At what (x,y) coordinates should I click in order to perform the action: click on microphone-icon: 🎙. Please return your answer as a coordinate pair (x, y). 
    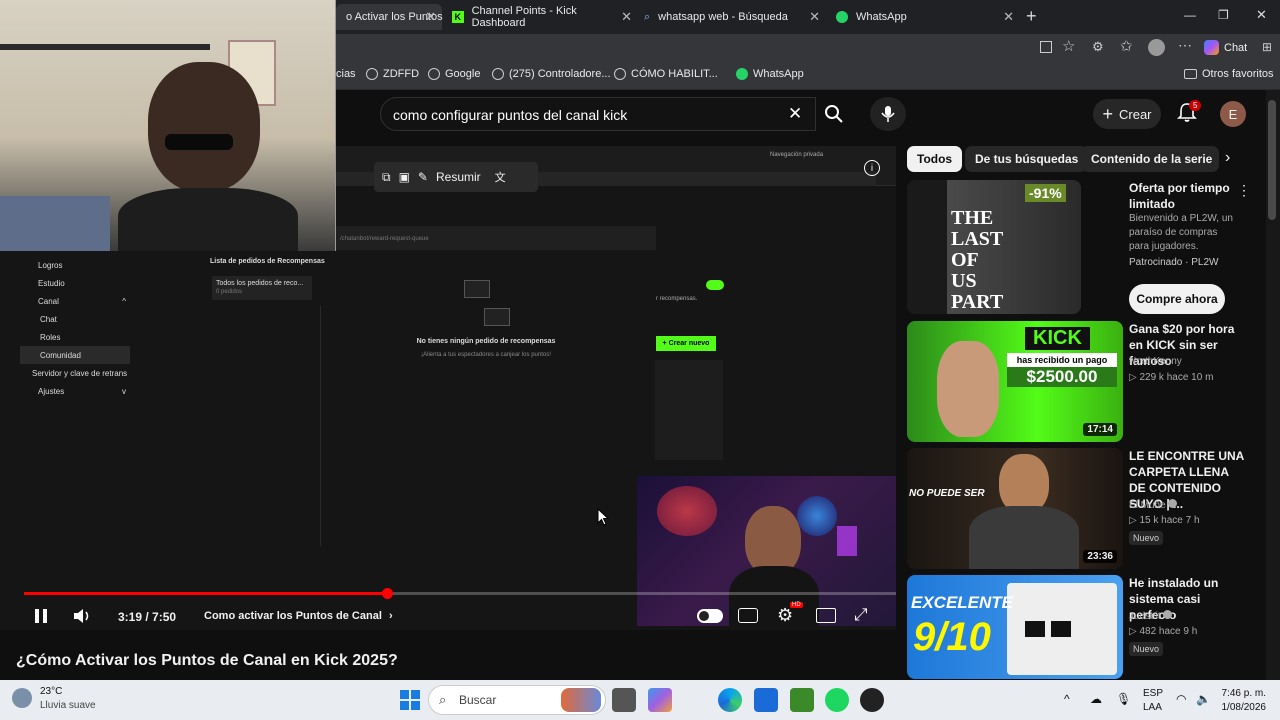
    Looking at the image, I should click on (1123, 699).